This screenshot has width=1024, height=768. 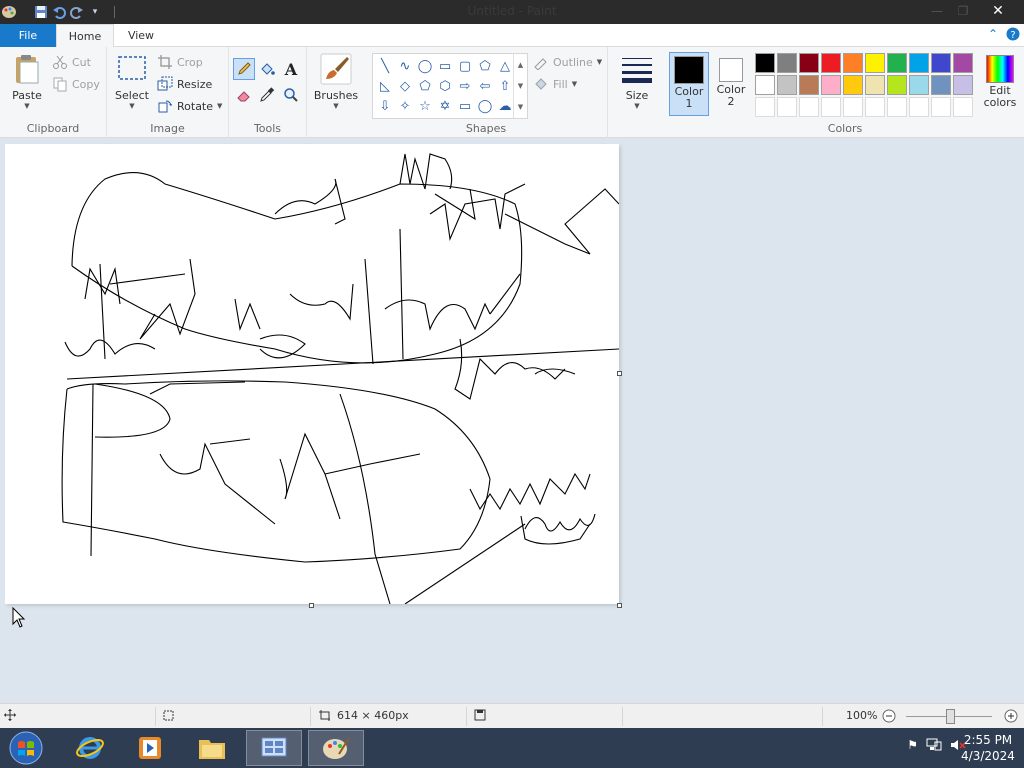 I want to click on scroll-down-icon: ▼, so click(x=520, y=86).